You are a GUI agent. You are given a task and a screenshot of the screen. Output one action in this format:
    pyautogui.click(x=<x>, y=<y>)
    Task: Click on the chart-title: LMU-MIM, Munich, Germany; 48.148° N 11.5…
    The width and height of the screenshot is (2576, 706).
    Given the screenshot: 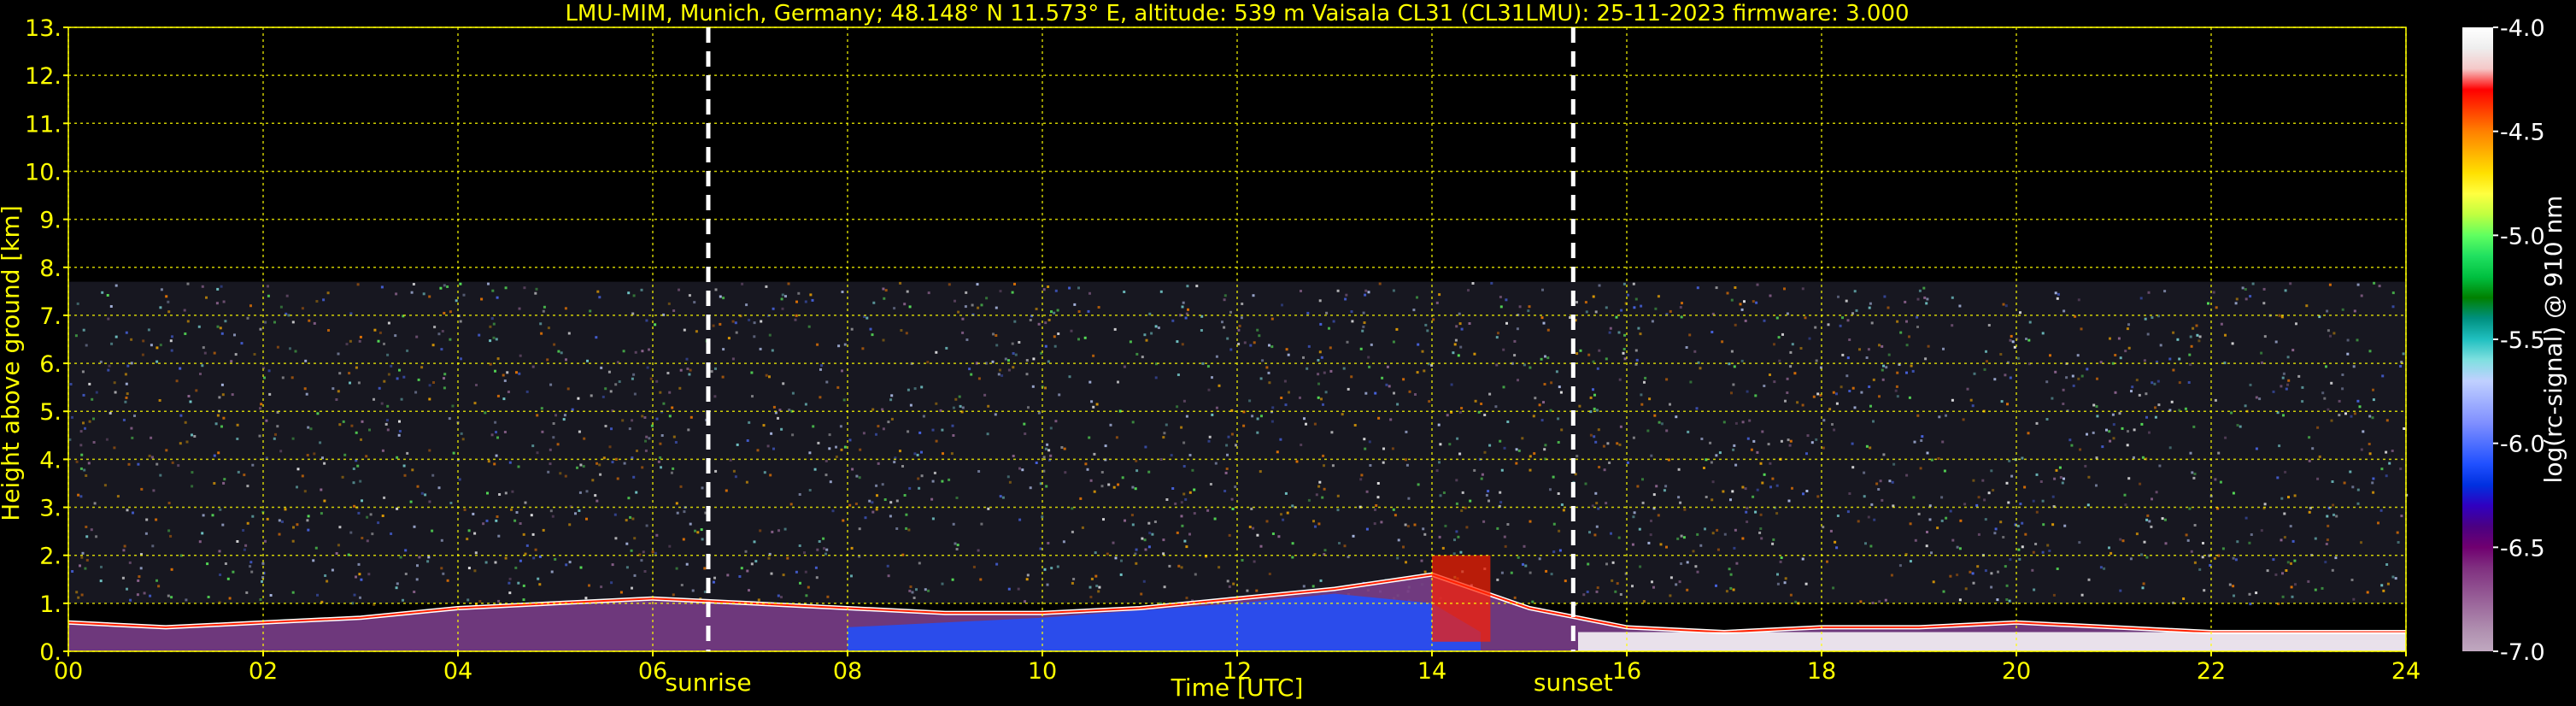 What is the action you would take?
    pyautogui.click(x=1237, y=13)
    